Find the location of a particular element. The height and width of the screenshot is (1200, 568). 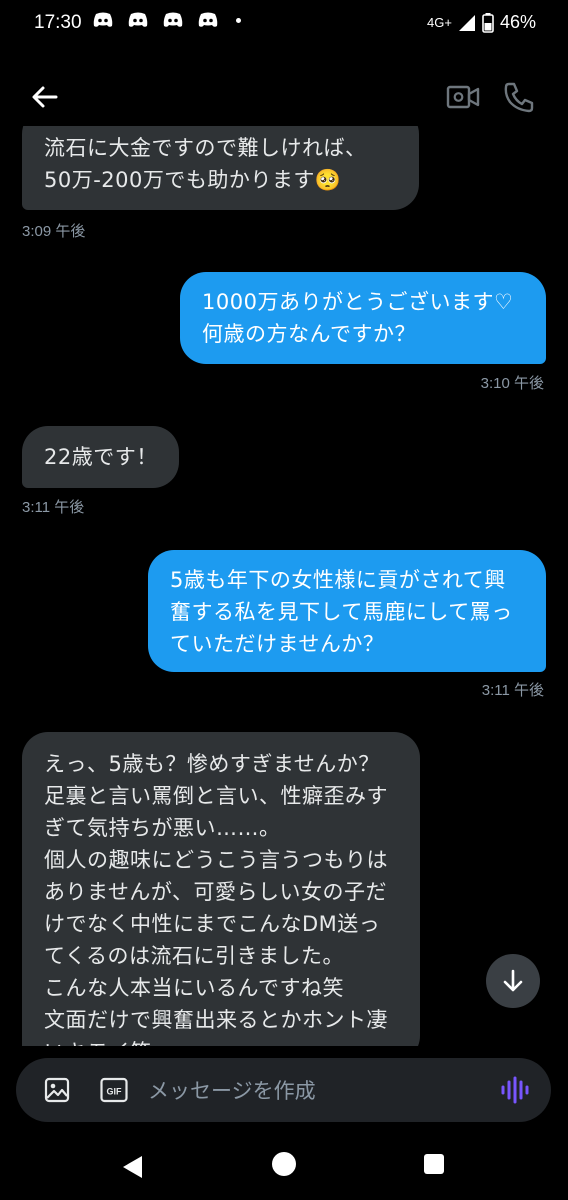

gif-icon: GIF is located at coordinates (114, 1090).